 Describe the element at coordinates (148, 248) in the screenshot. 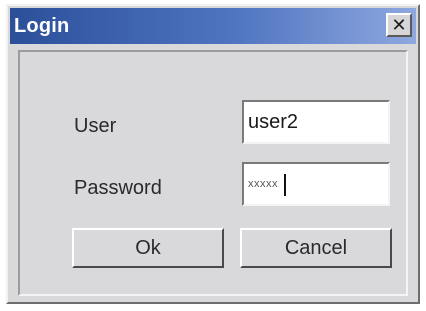

I see `ok-button: Ok` at that location.